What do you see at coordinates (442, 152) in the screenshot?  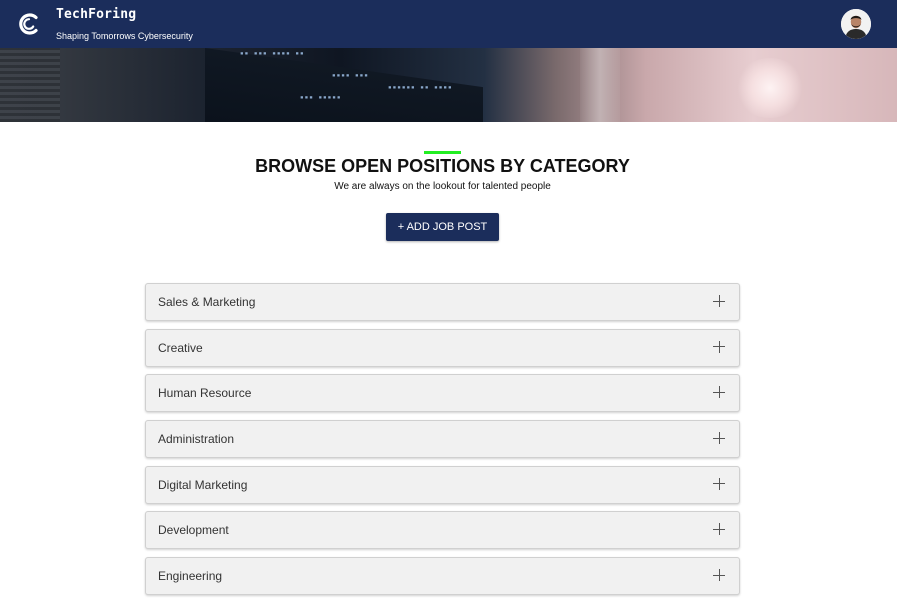 I see `title-accent-bar` at bounding box center [442, 152].